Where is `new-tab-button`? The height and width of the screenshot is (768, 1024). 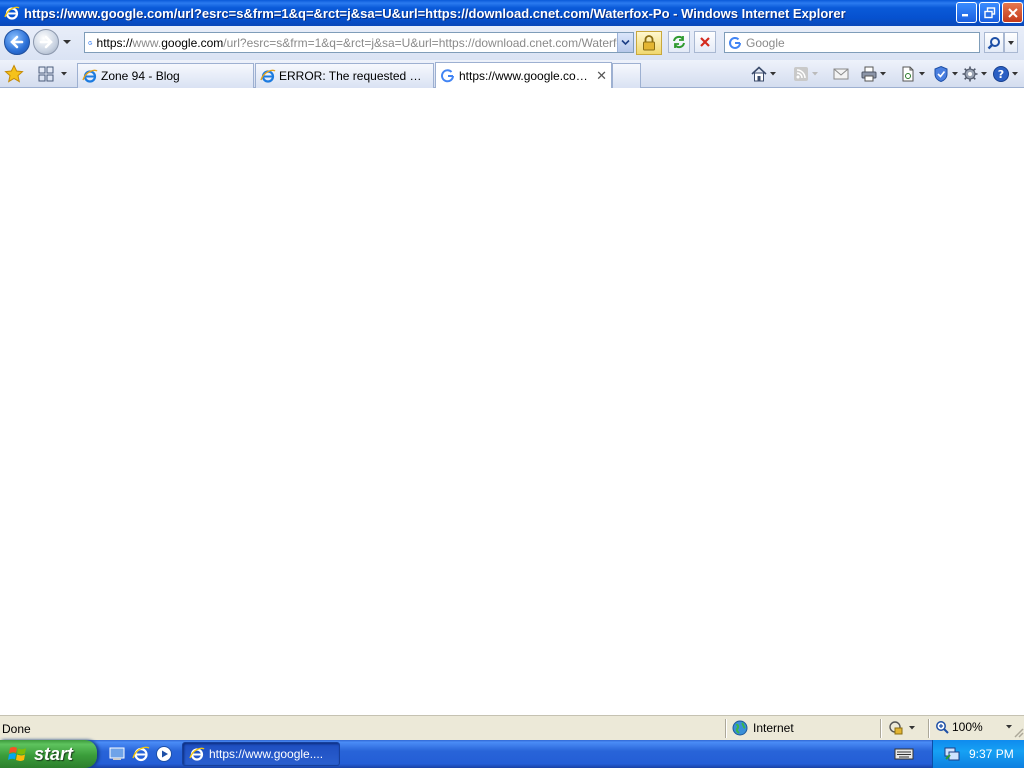
new-tab-button is located at coordinates (626, 75).